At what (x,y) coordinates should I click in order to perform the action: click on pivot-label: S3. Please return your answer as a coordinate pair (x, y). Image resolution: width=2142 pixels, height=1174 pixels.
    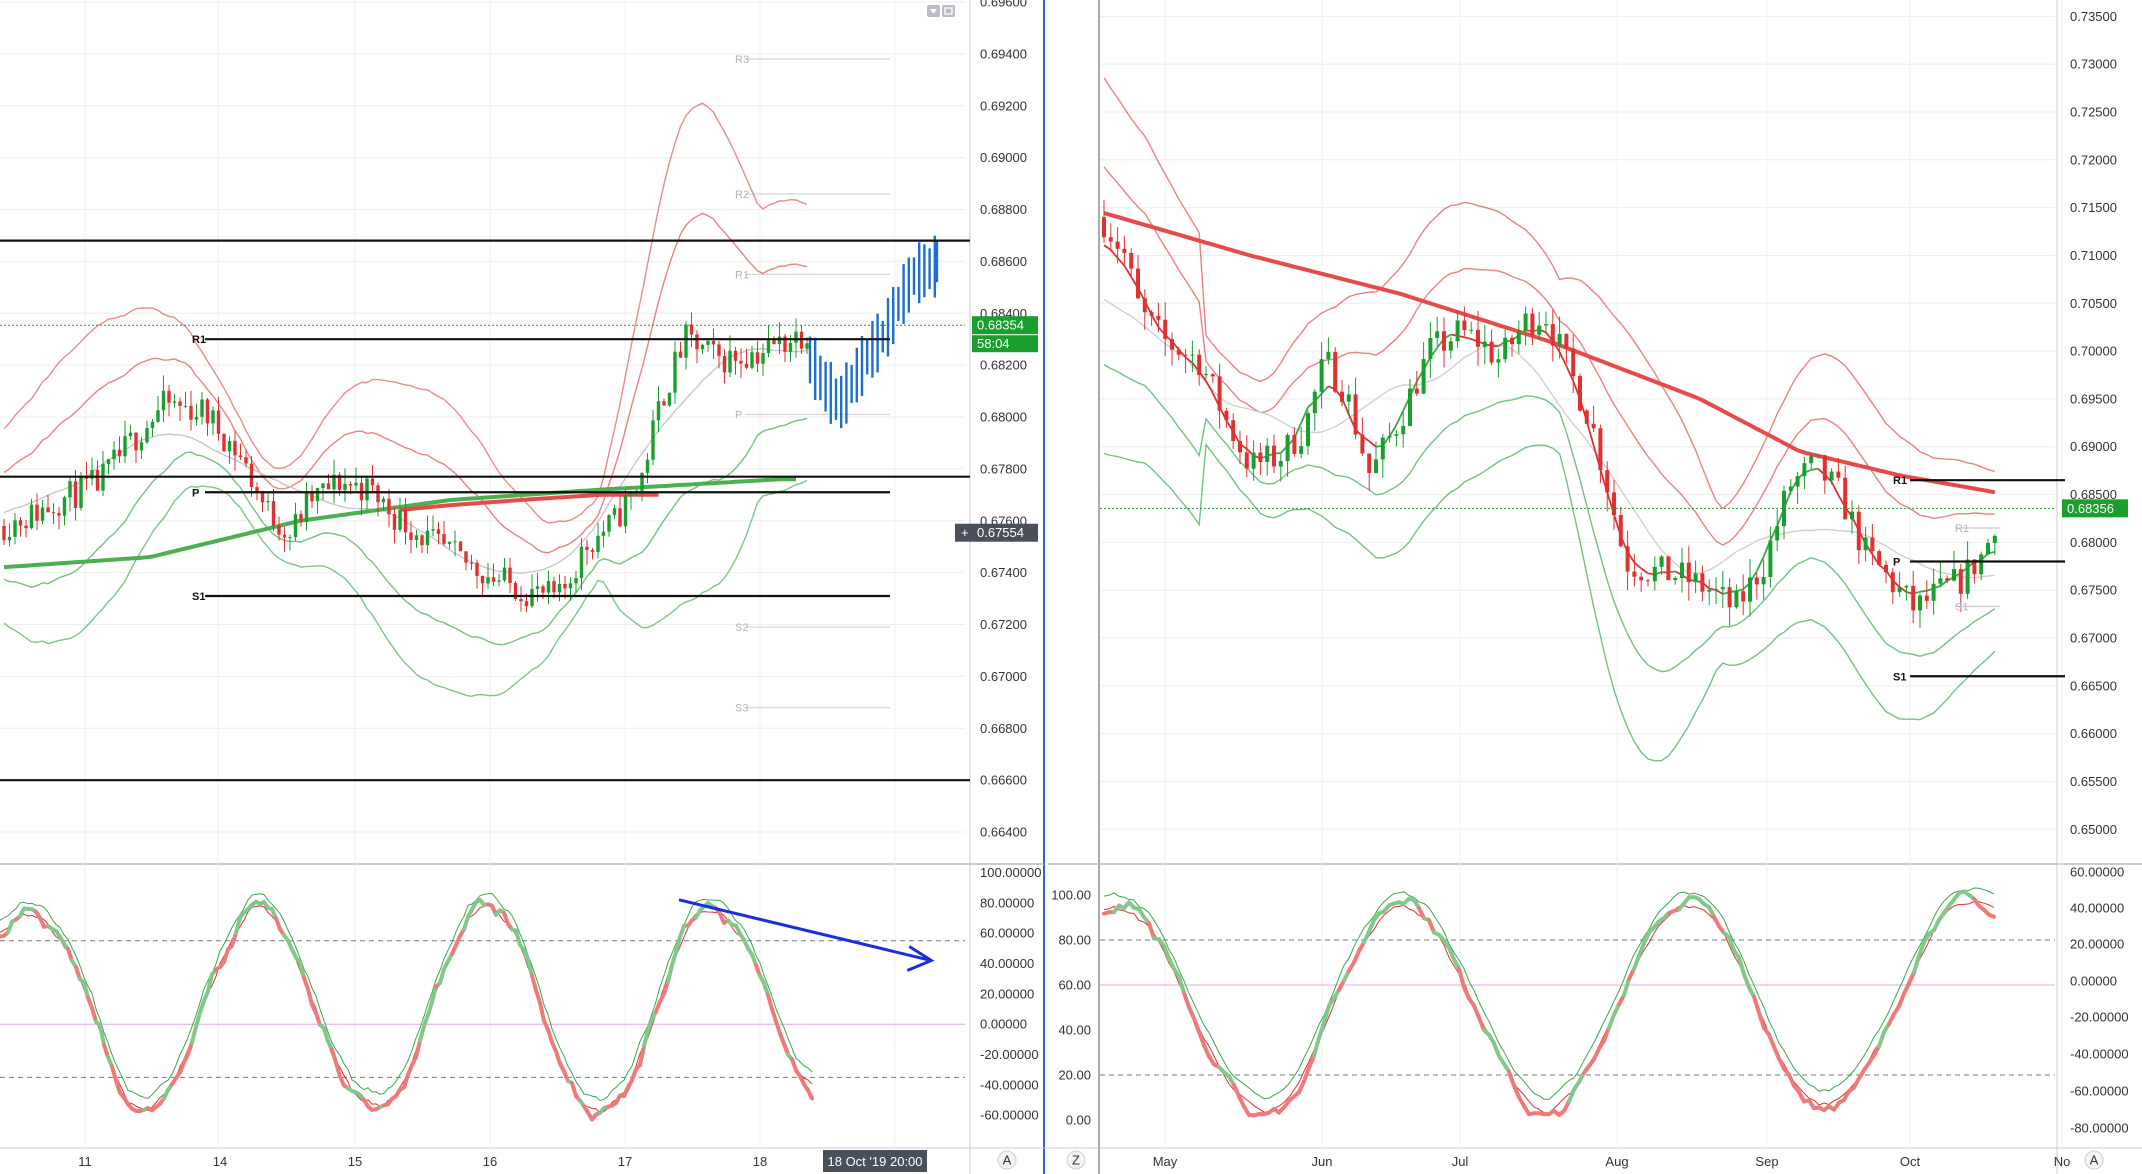
    Looking at the image, I should click on (741, 709).